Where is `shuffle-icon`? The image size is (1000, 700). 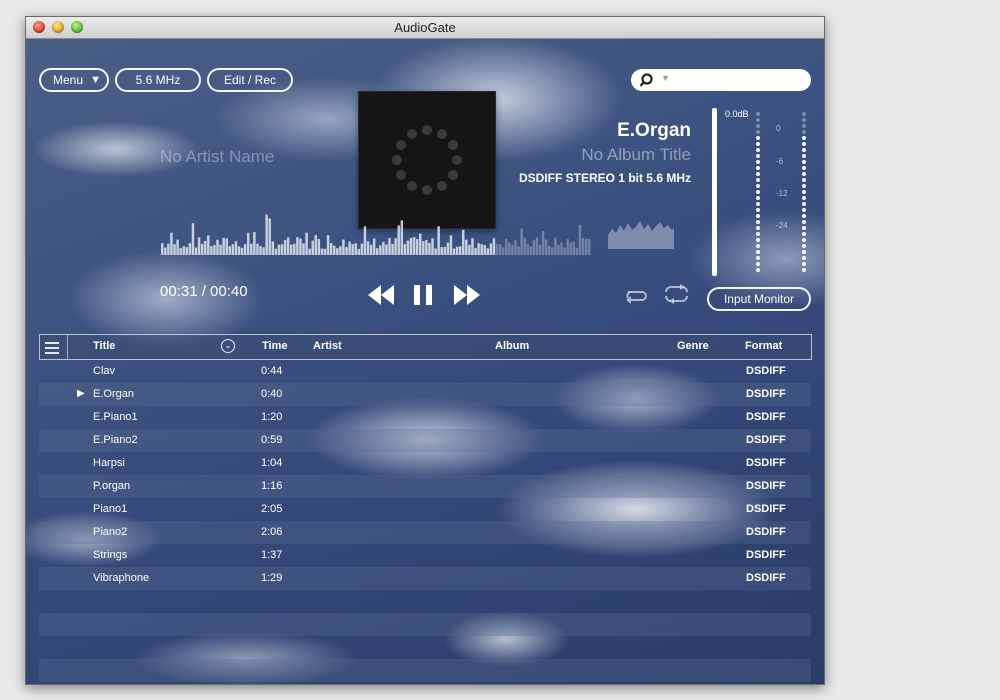
shuffle-icon is located at coordinates (677, 294).